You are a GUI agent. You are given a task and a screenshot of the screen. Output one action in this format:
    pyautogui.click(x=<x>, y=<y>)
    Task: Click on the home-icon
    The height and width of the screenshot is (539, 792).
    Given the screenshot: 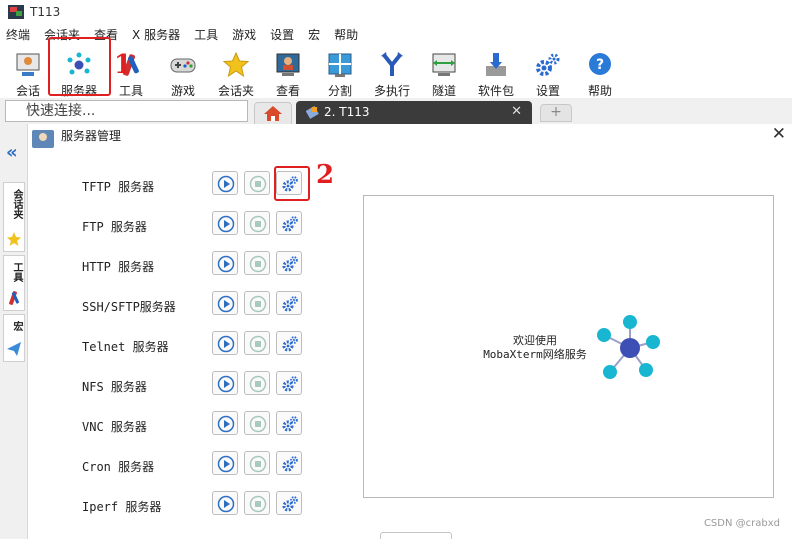 What is the action you would take?
    pyautogui.click(x=273, y=113)
    